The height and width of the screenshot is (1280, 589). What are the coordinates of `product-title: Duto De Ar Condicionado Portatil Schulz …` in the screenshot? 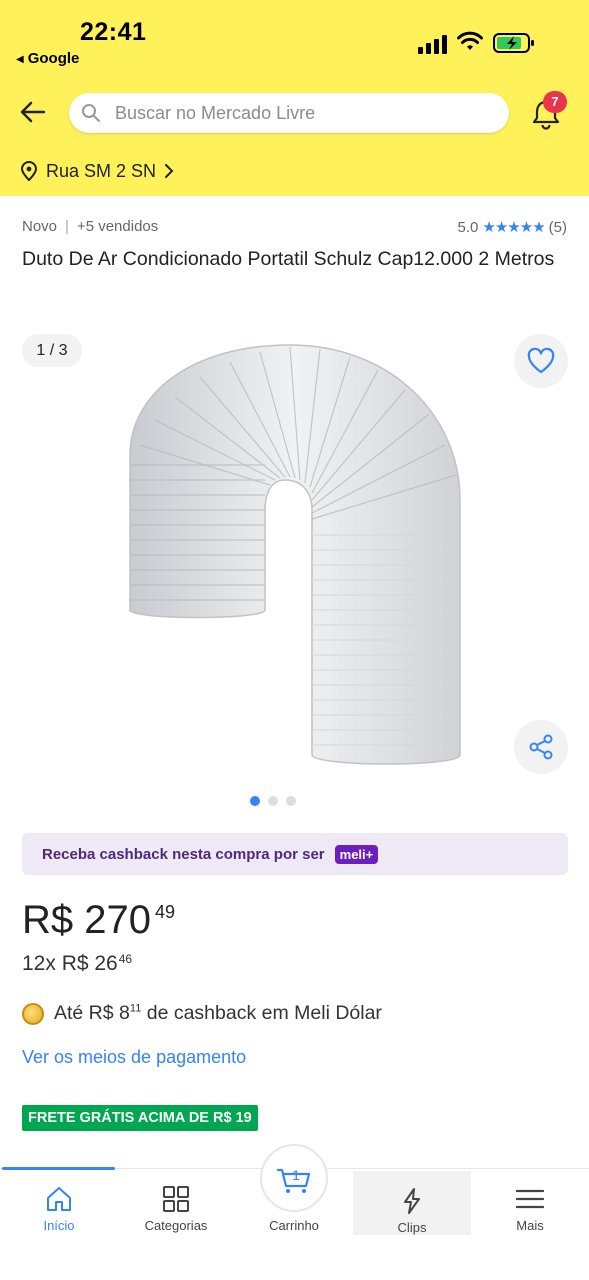 It's located at (288, 259).